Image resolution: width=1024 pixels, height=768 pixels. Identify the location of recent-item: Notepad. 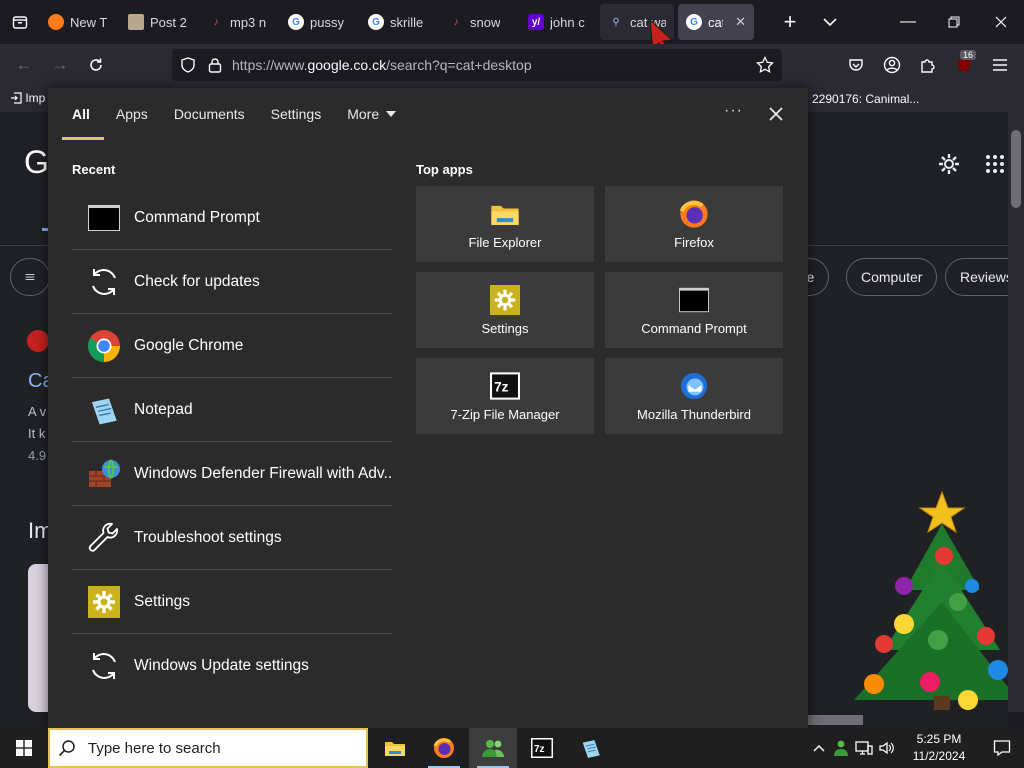
(232, 410).